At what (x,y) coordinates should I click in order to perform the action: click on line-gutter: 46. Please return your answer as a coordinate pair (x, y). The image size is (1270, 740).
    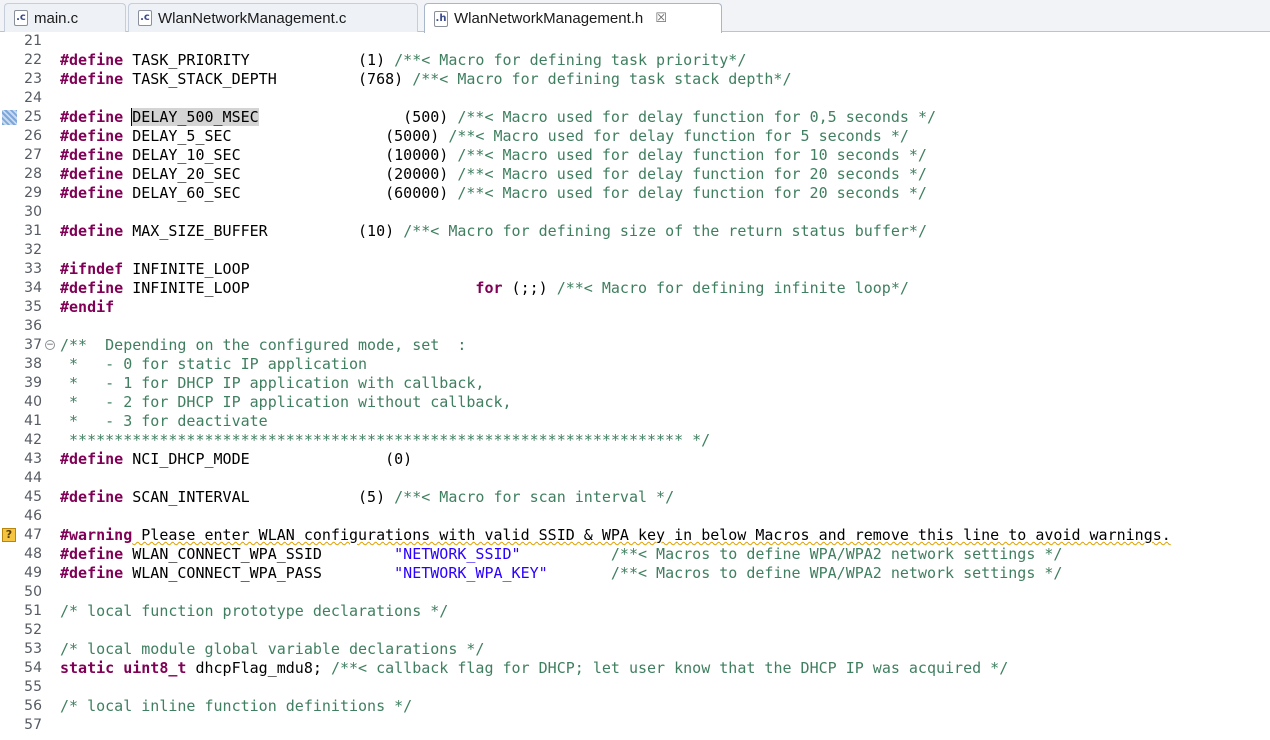
    Looking at the image, I should click on (28, 516).